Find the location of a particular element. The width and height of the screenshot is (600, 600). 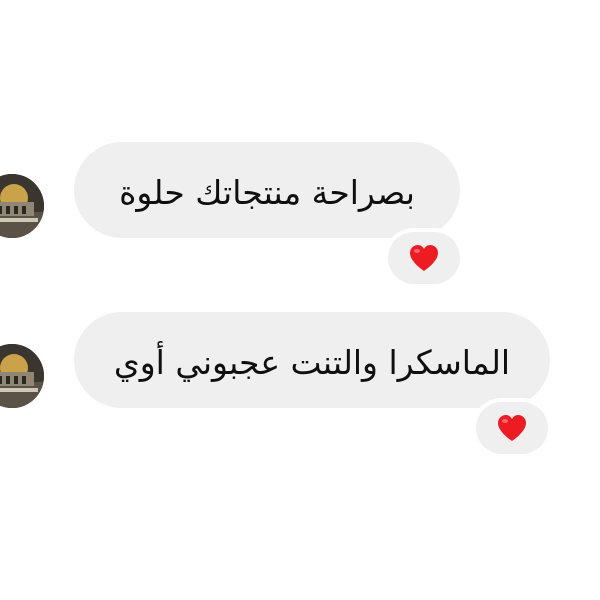

message-bubble: بصراحة منتجاتك حلوة is located at coordinates (267, 190).